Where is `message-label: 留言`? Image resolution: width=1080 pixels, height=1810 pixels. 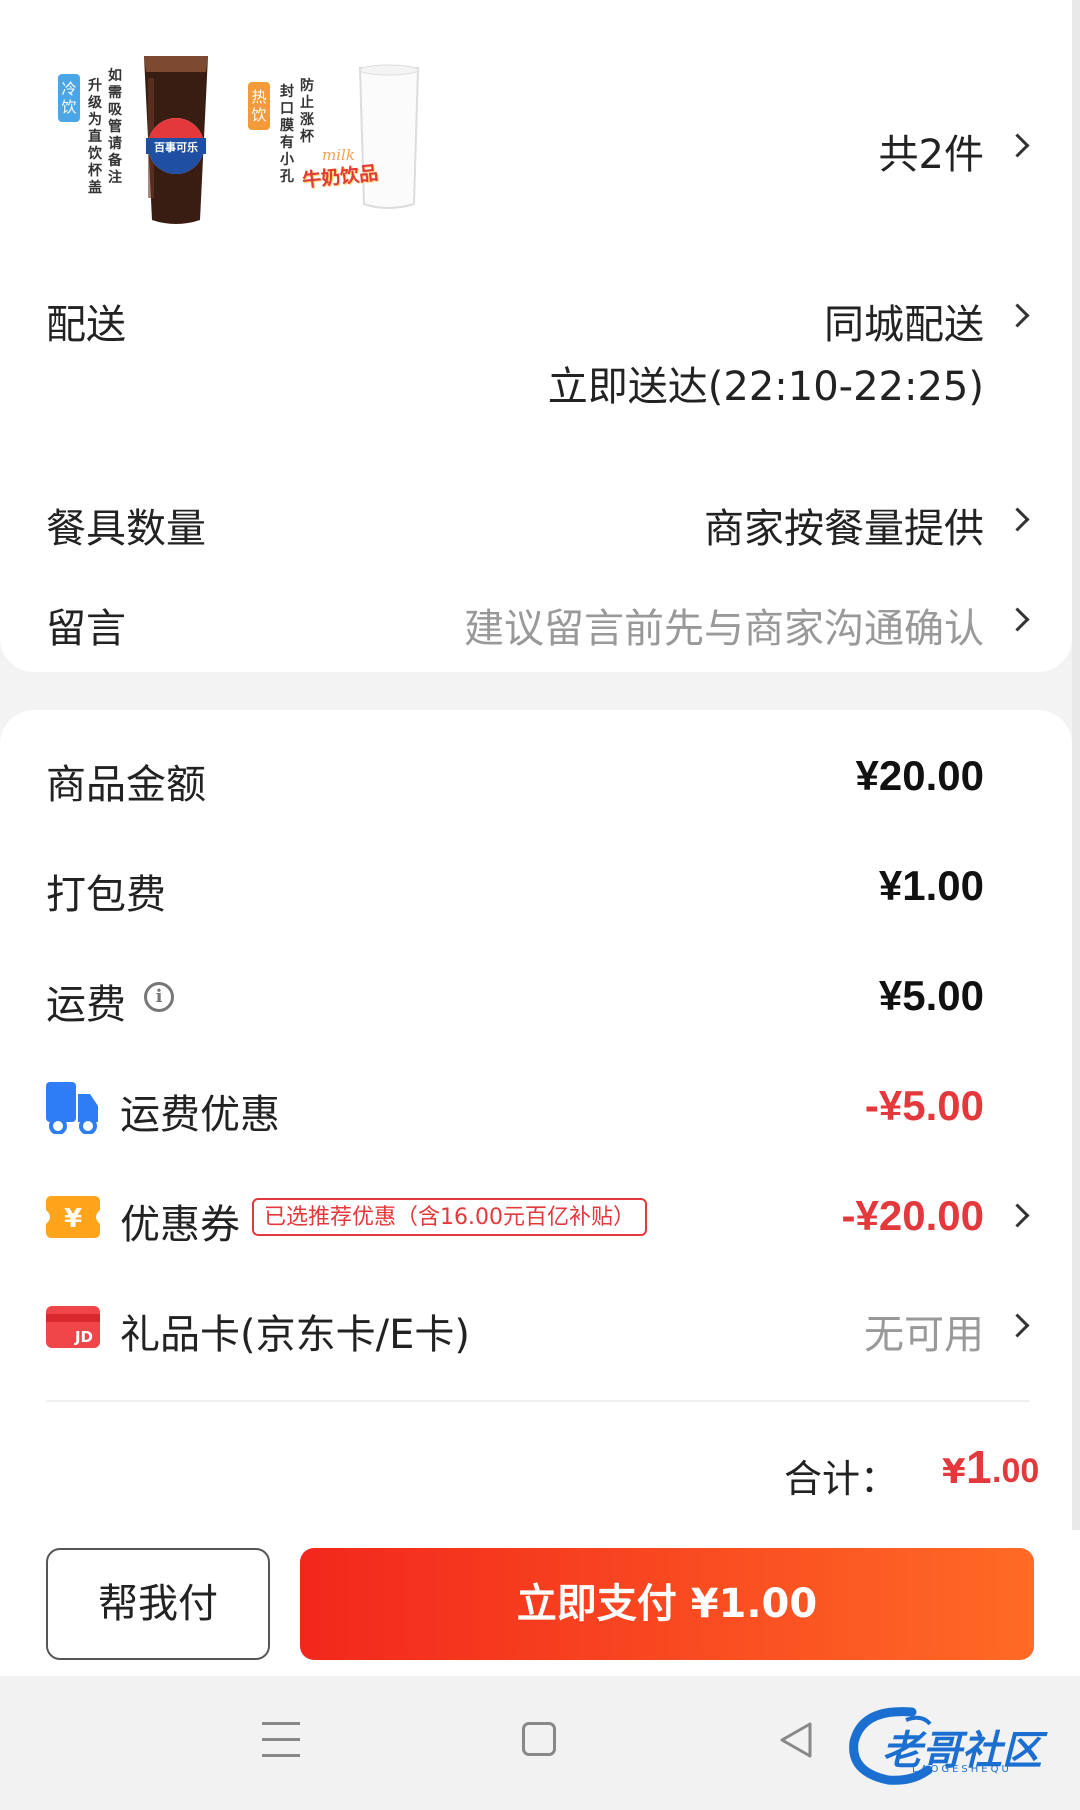
message-label: 留言 is located at coordinates (86, 629).